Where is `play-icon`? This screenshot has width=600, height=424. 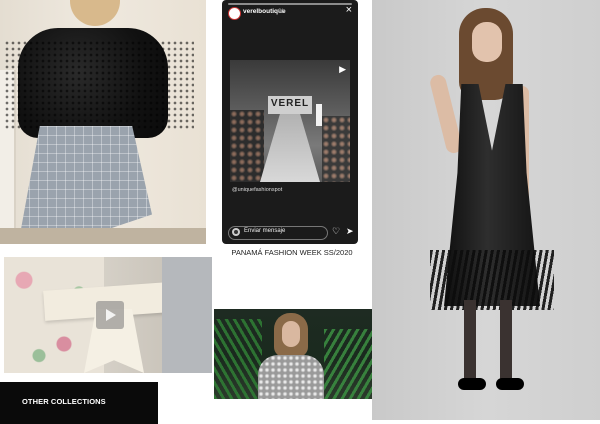
play-icon is located at coordinates (110, 315).